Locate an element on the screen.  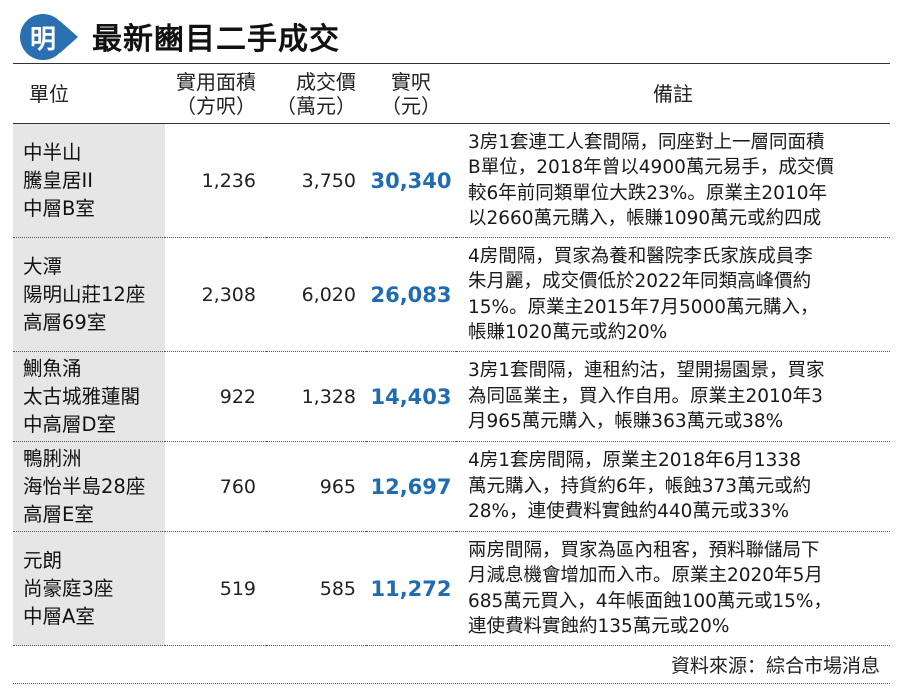
unit-flat: 中層B室 is located at coordinates (59, 208).